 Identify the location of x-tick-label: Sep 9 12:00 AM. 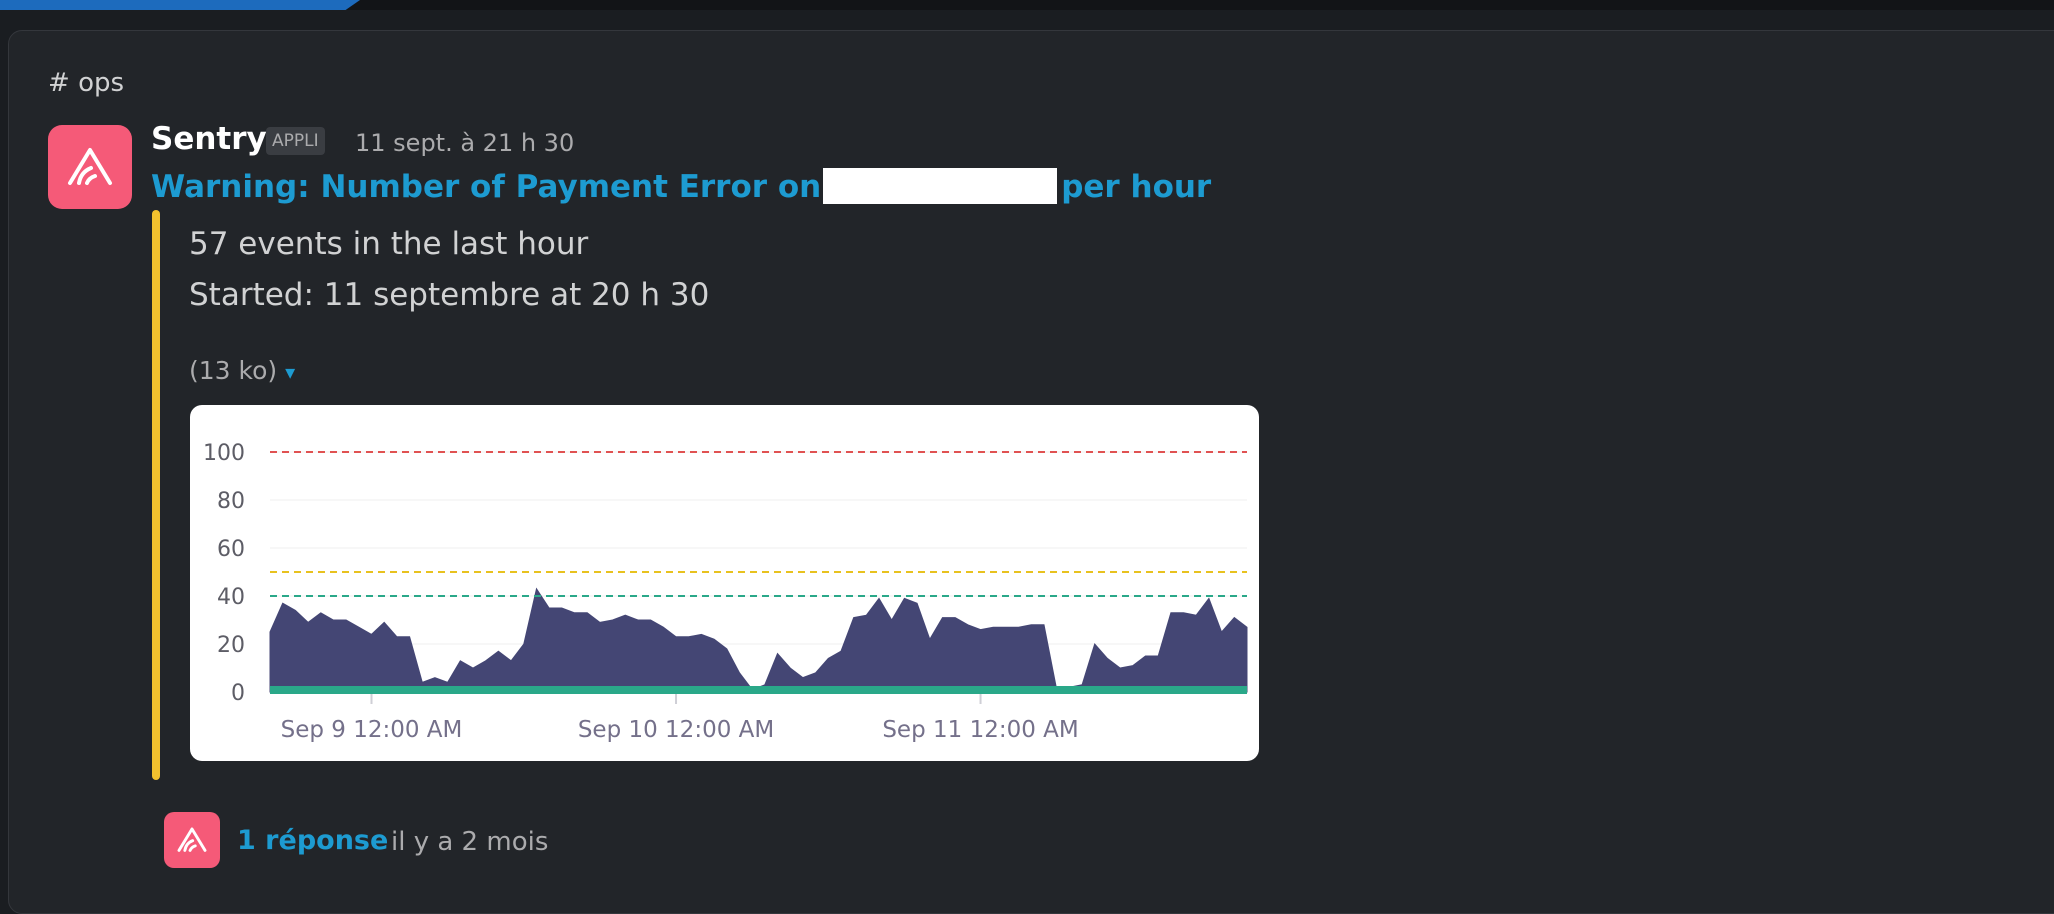
(372, 730).